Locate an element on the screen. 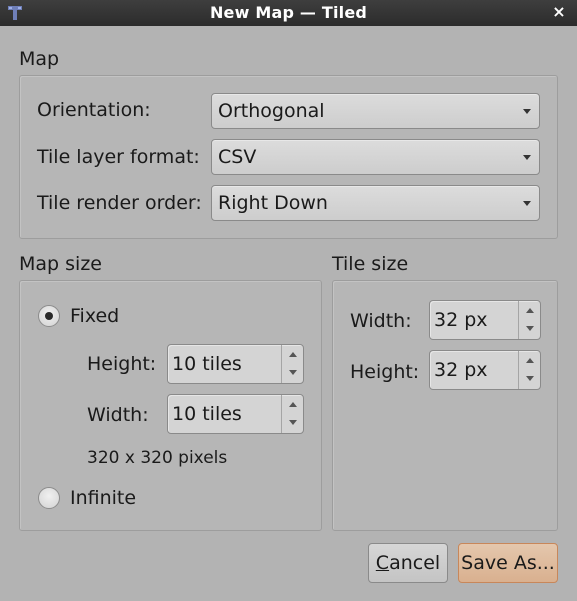 This screenshot has height=601, width=577. close-icon: × is located at coordinates (559, 12).